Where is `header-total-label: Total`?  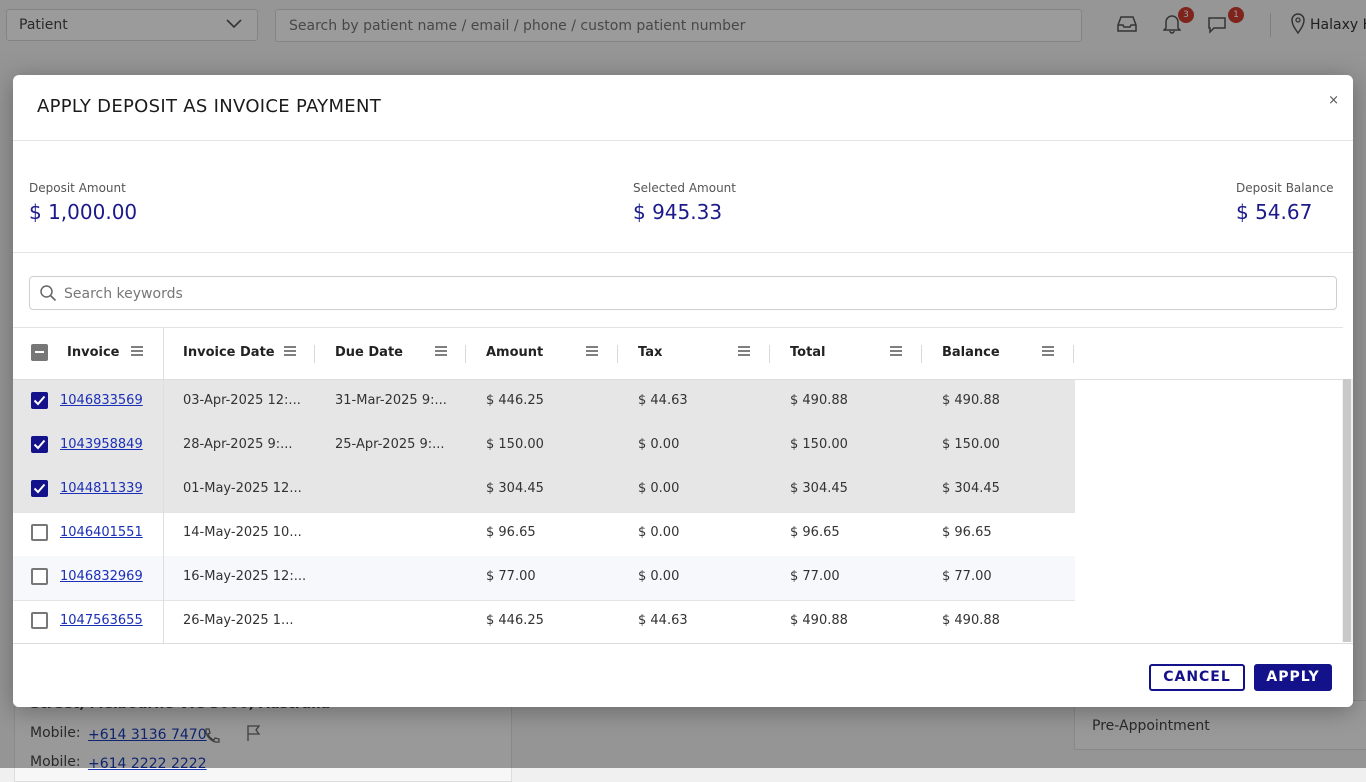 header-total-label: Total is located at coordinates (808, 352).